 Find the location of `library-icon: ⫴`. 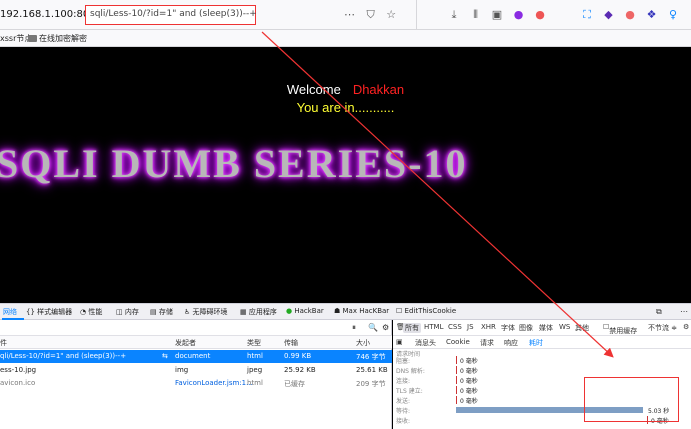

library-icon: ⫴ is located at coordinates (476, 15).